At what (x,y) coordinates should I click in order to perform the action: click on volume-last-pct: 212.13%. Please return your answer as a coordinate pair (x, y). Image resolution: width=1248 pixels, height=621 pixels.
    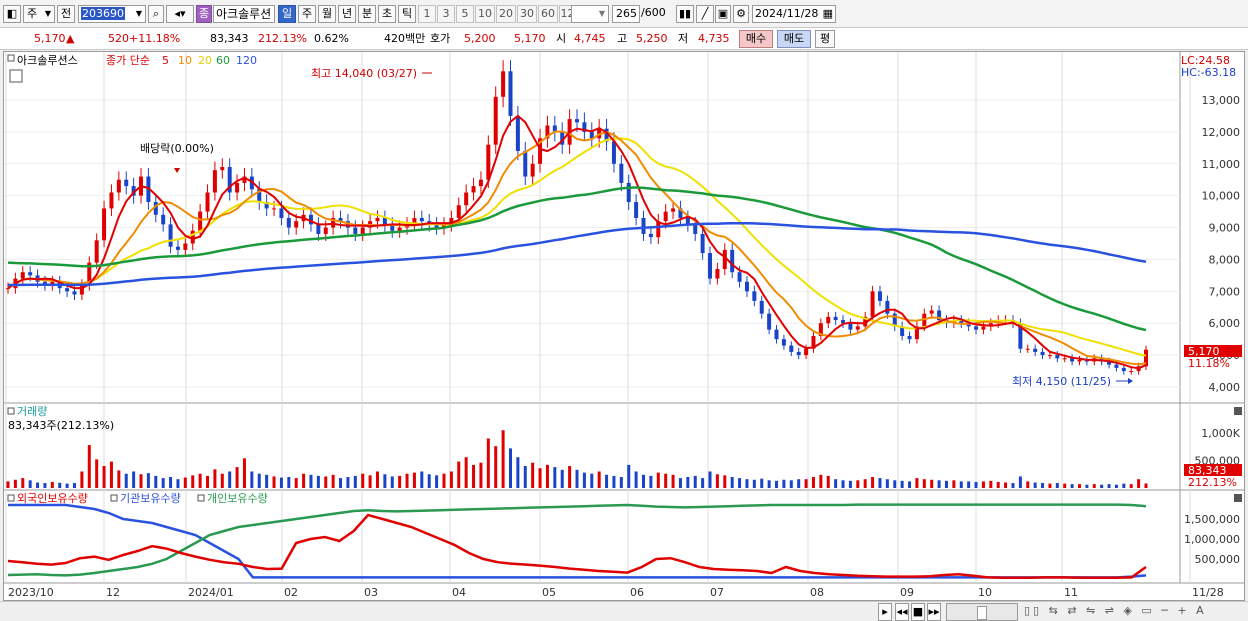
    Looking at the image, I should click on (1212, 482).